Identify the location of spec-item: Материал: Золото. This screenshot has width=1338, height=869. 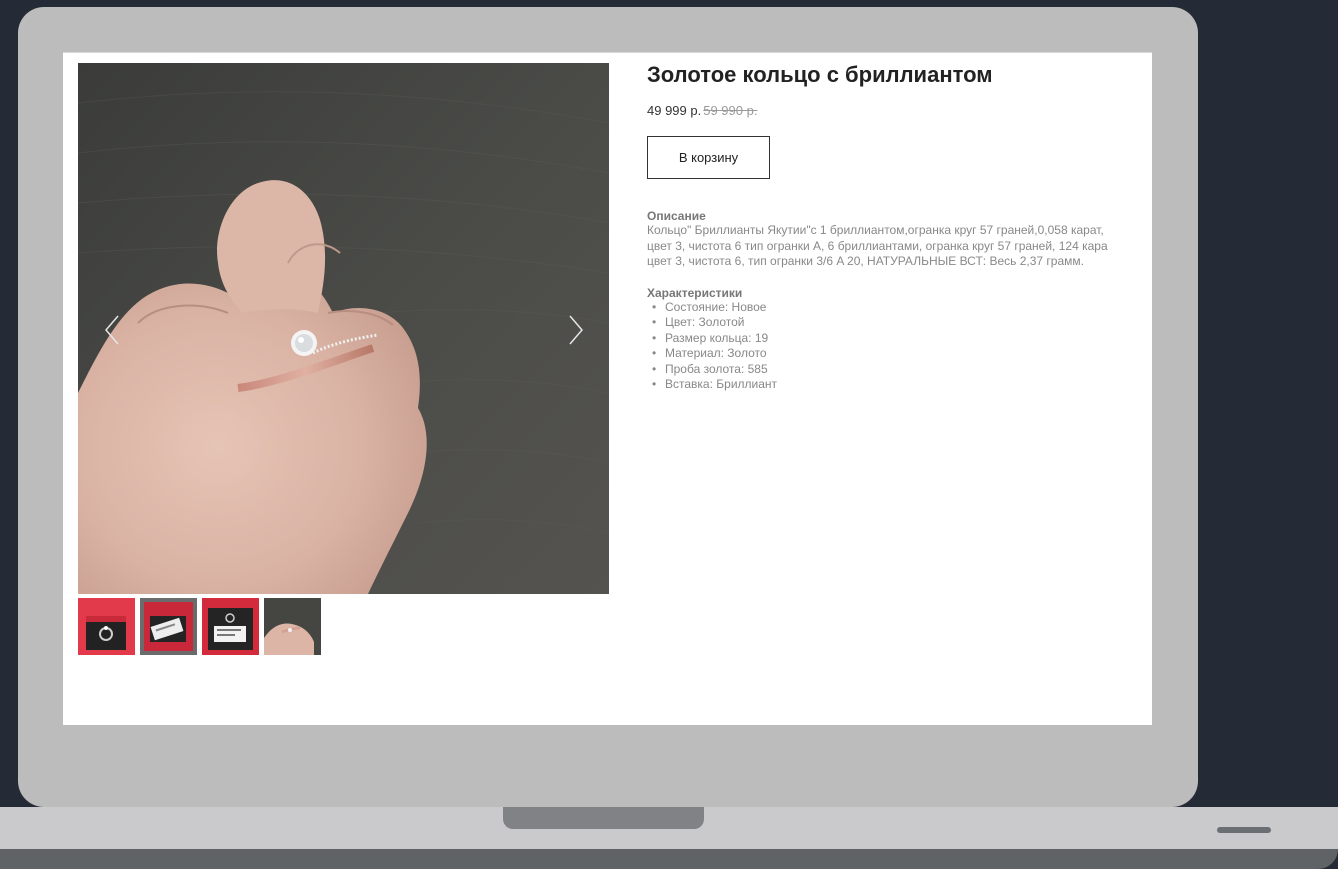
(899, 354).